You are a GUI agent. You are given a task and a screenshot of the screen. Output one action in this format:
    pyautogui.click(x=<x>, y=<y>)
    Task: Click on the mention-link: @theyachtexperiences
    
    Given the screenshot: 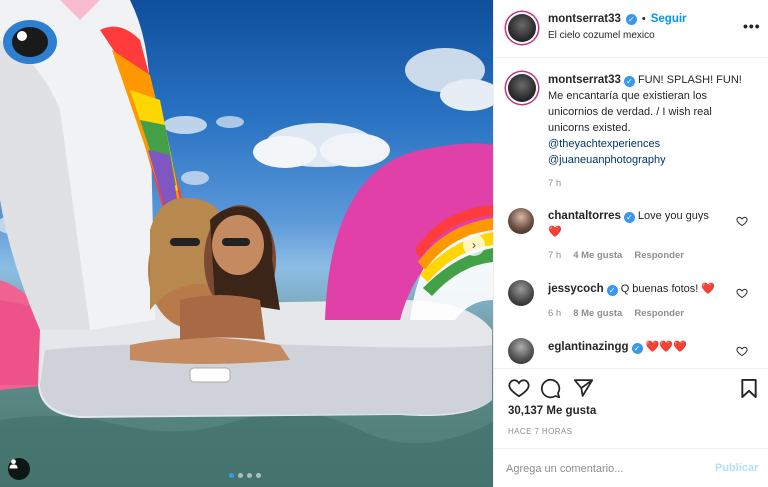 What is the action you would take?
    pyautogui.click(x=653, y=144)
    